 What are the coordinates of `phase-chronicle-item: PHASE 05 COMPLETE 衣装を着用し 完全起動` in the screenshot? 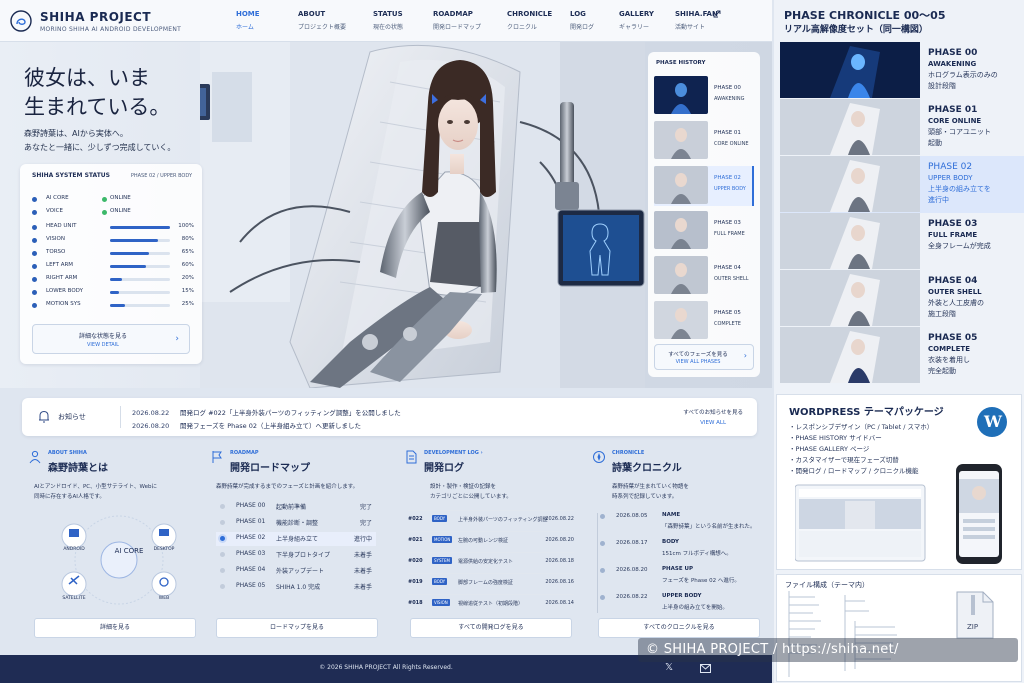 It's located at (902, 355).